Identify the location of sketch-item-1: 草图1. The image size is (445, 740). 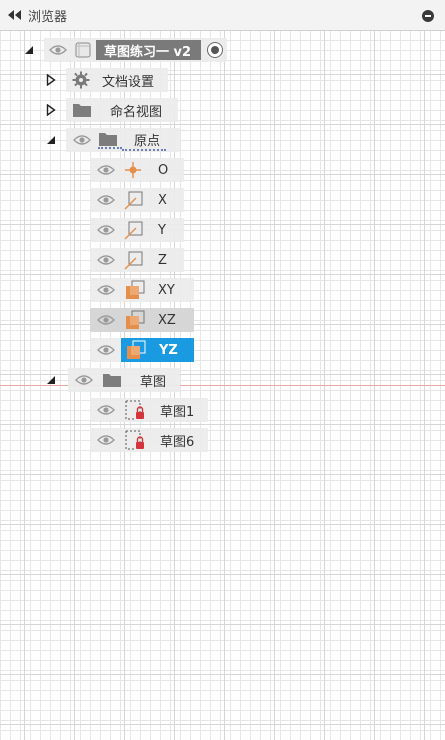
(149, 410).